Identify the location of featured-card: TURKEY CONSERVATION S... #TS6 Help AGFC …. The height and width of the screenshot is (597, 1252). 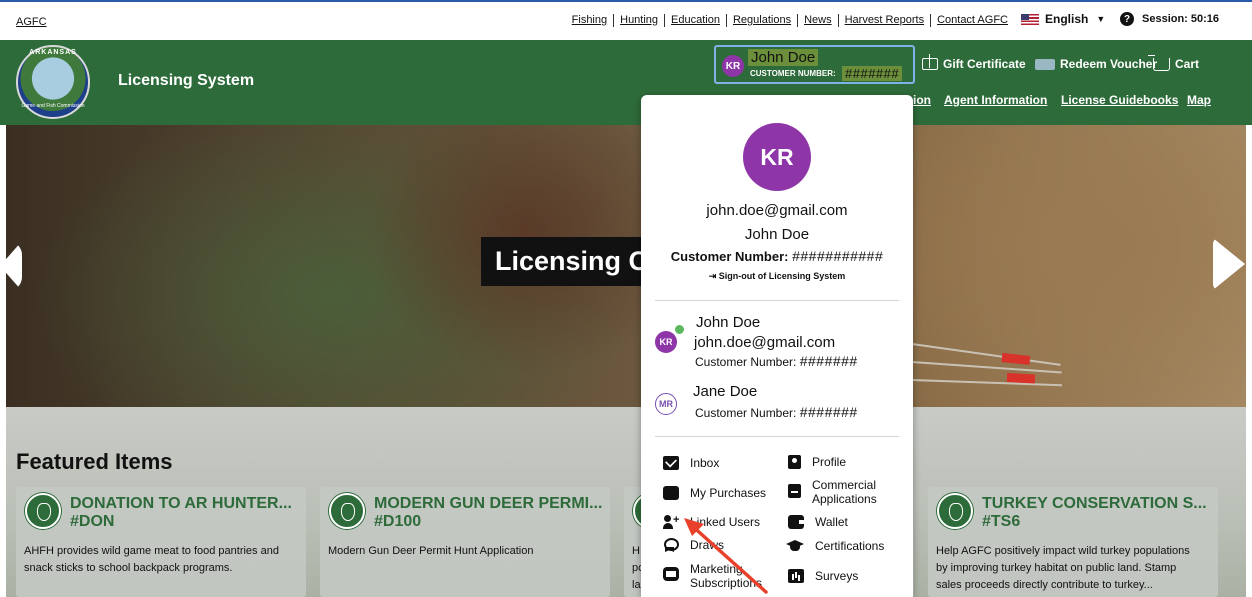
(1073, 542).